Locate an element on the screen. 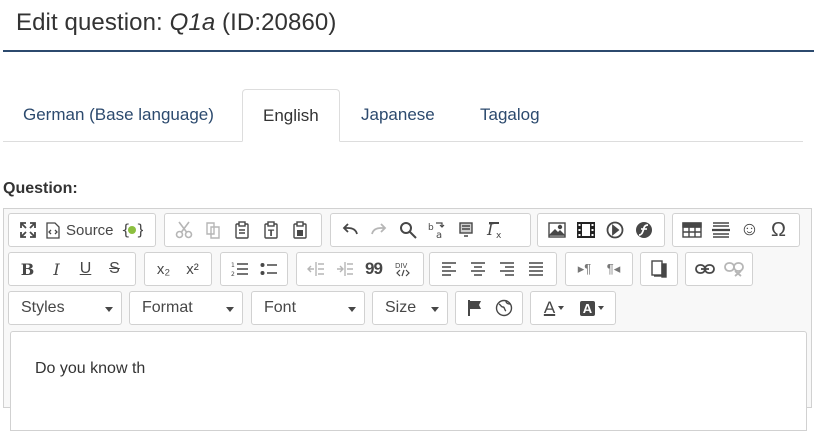 The image size is (814, 431). justify-button is located at coordinates (535, 269).